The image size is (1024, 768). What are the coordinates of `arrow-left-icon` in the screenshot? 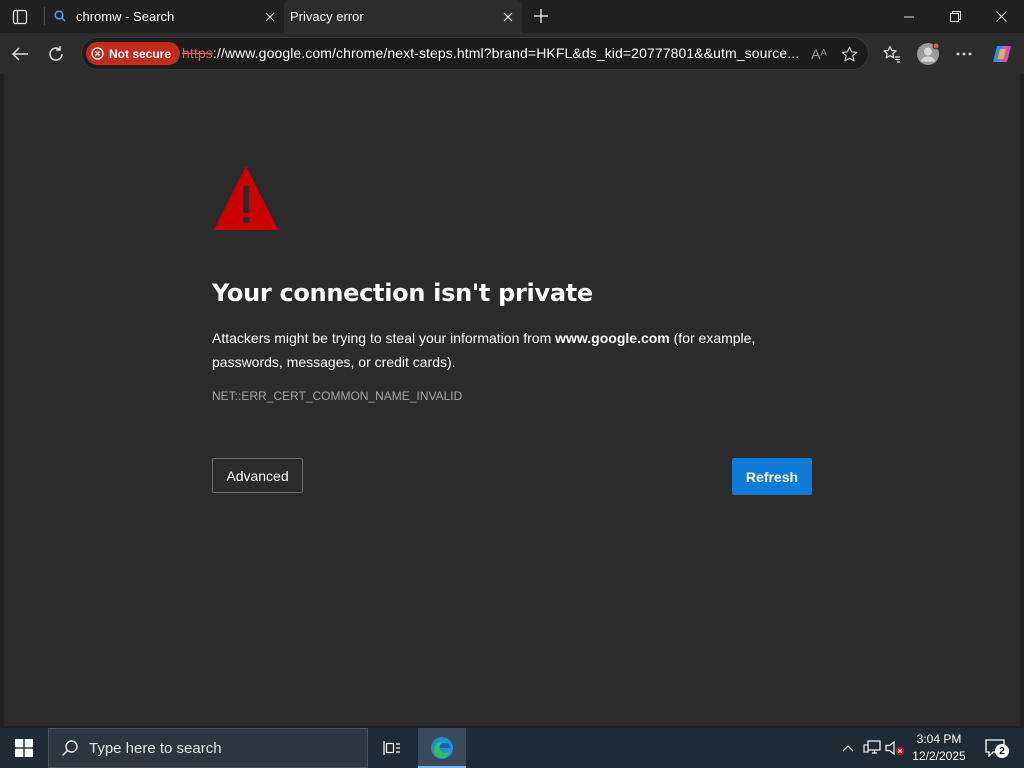 It's located at (19, 54).